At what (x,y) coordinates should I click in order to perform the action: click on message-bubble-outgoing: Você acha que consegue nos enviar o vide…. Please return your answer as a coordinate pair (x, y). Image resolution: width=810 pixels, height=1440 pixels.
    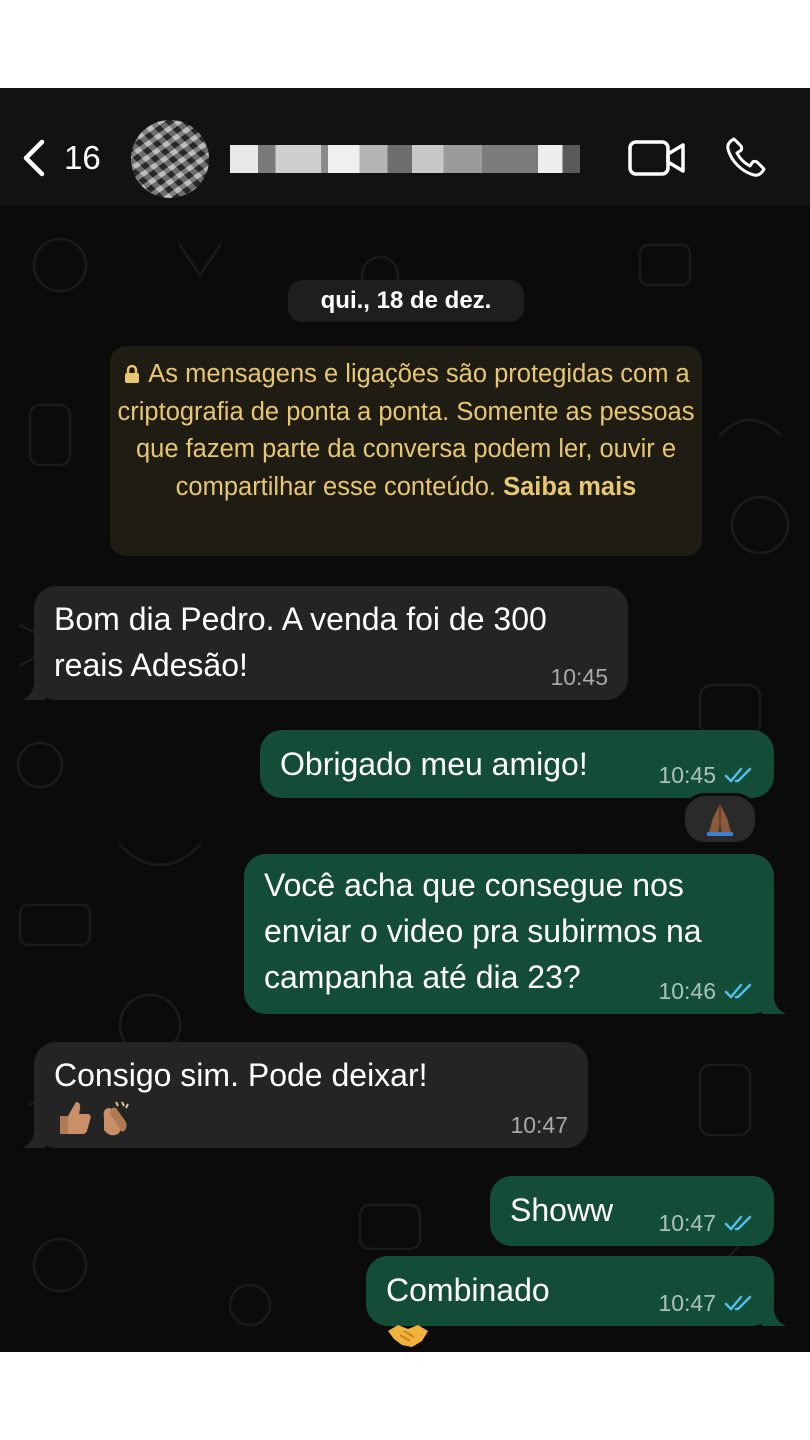
    Looking at the image, I should click on (515, 934).